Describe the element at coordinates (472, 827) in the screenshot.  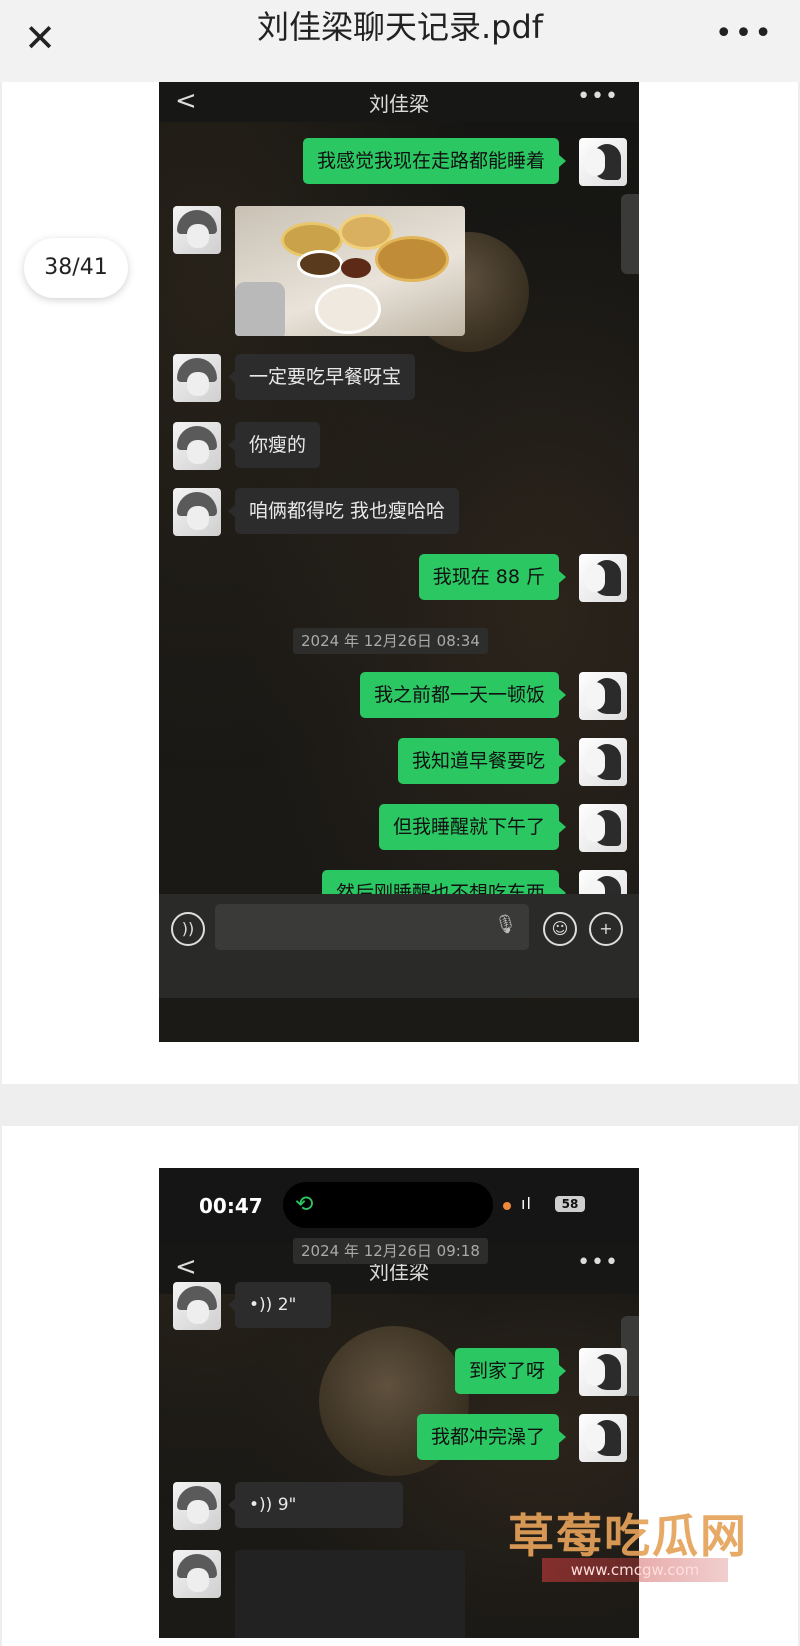
I see `message-bubble: 但我睡醒就下午了` at that location.